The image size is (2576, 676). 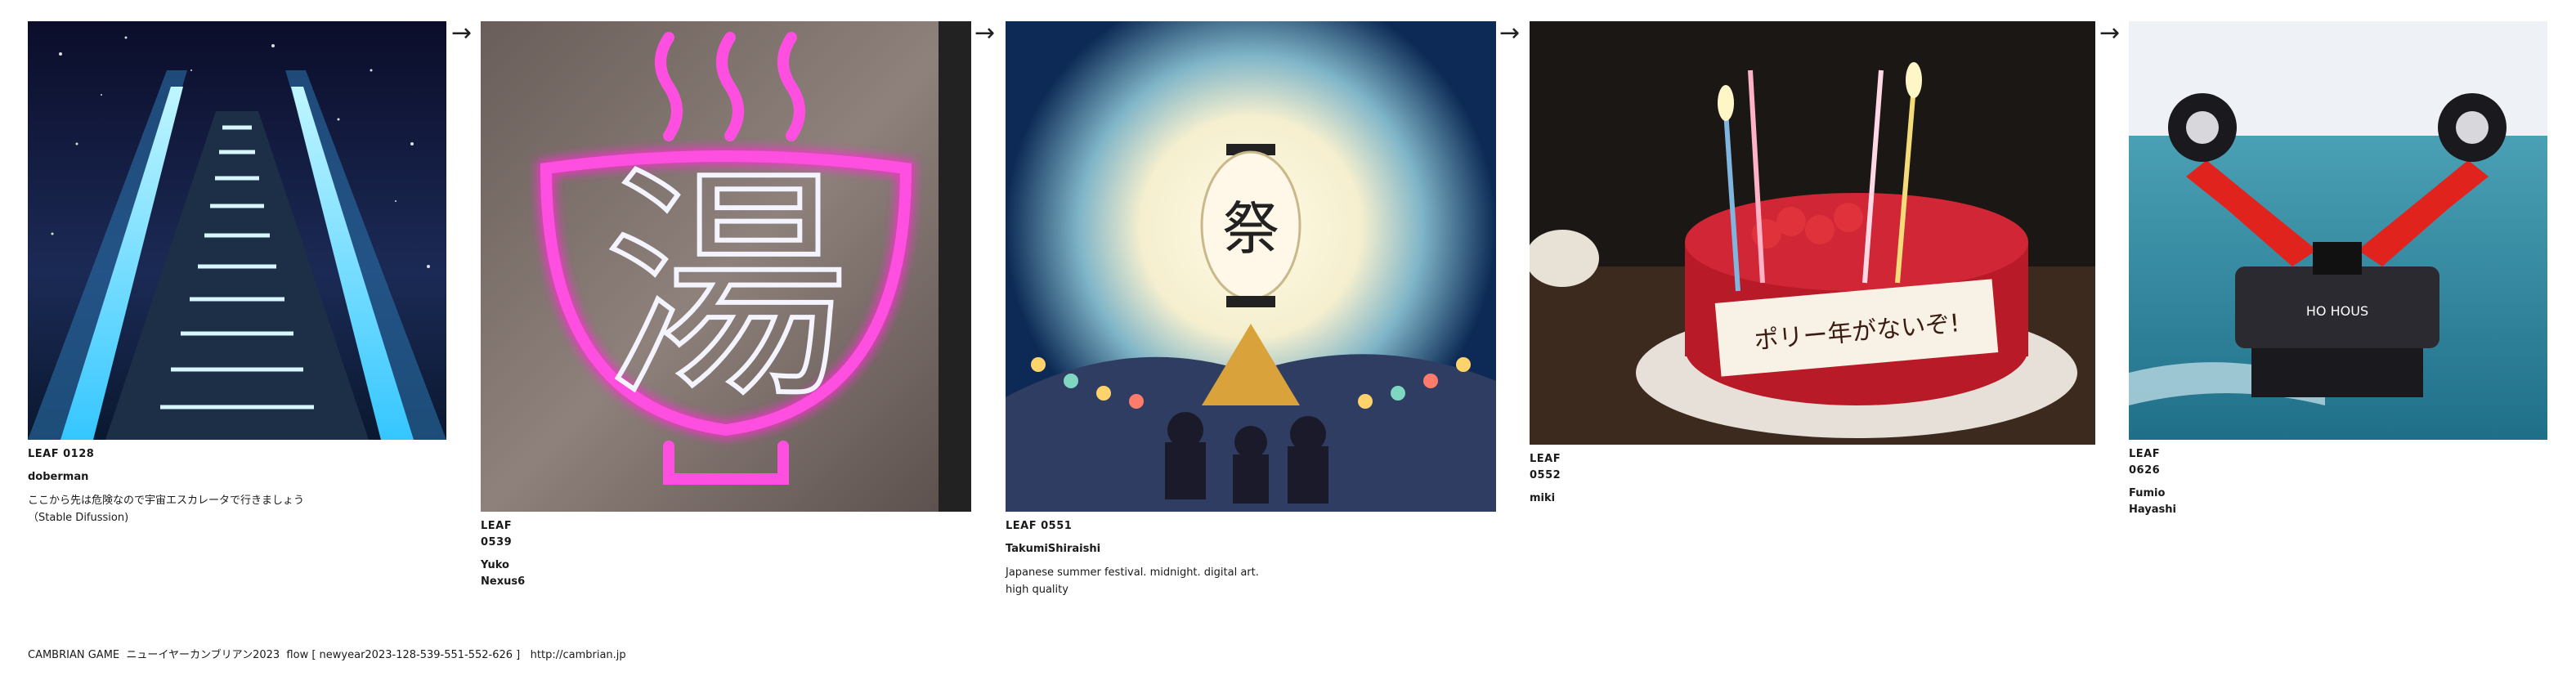 What do you see at coordinates (1145, 549) in the screenshot?
I see `leaf-author: TakumiShiraishi` at bounding box center [1145, 549].